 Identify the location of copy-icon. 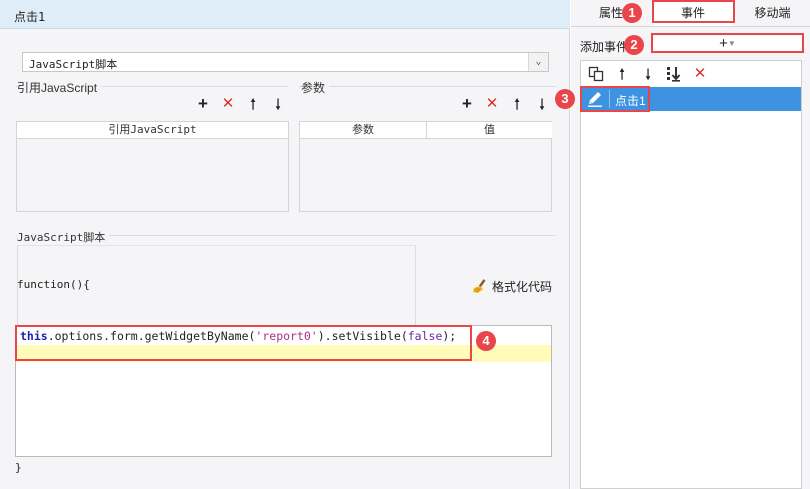
(596, 74).